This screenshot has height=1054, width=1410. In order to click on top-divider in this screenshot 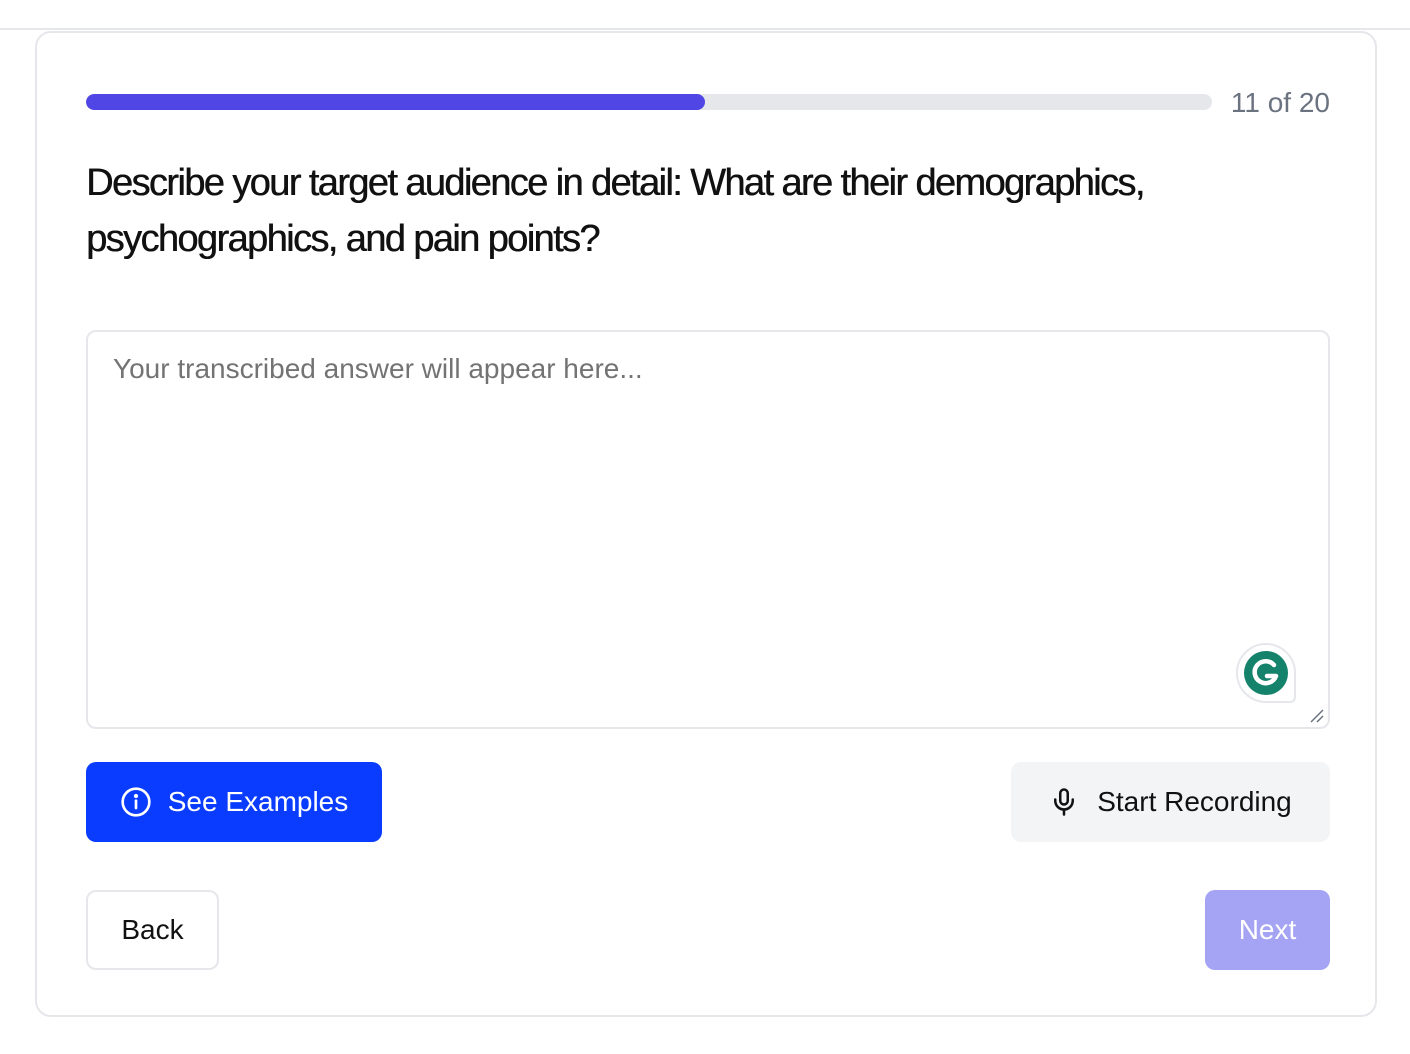, I will do `click(705, 29)`.